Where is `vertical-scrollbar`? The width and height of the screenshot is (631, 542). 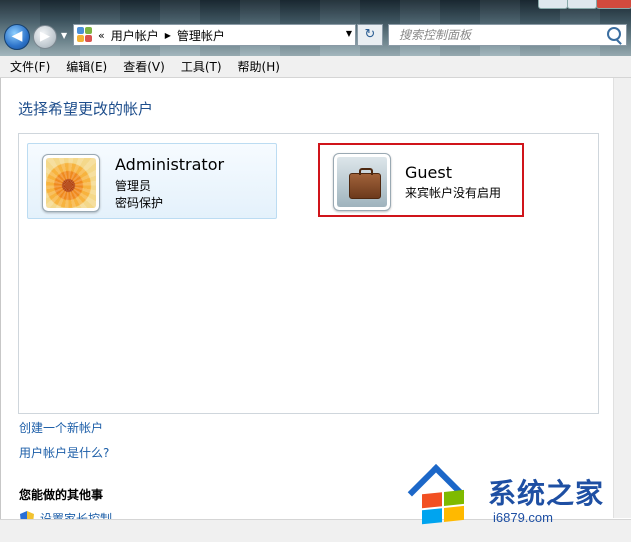 vertical-scrollbar is located at coordinates (622, 298).